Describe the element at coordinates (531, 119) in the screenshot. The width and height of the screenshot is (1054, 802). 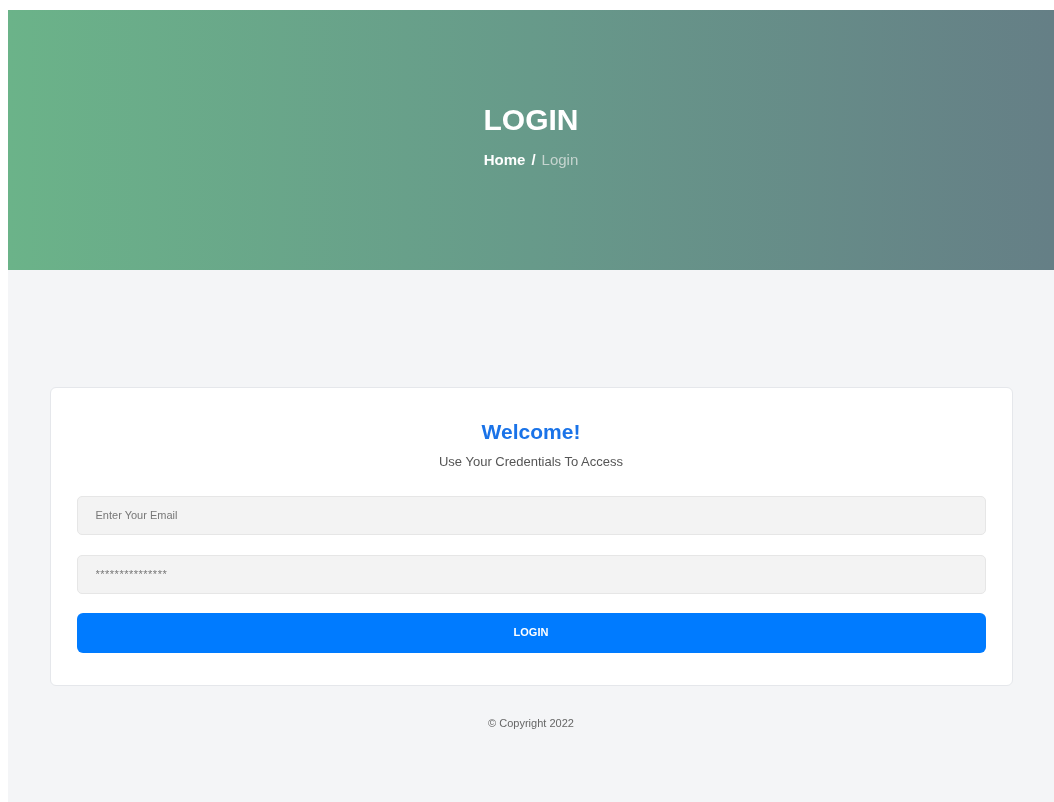
I see `page-title: LOGIN` at that location.